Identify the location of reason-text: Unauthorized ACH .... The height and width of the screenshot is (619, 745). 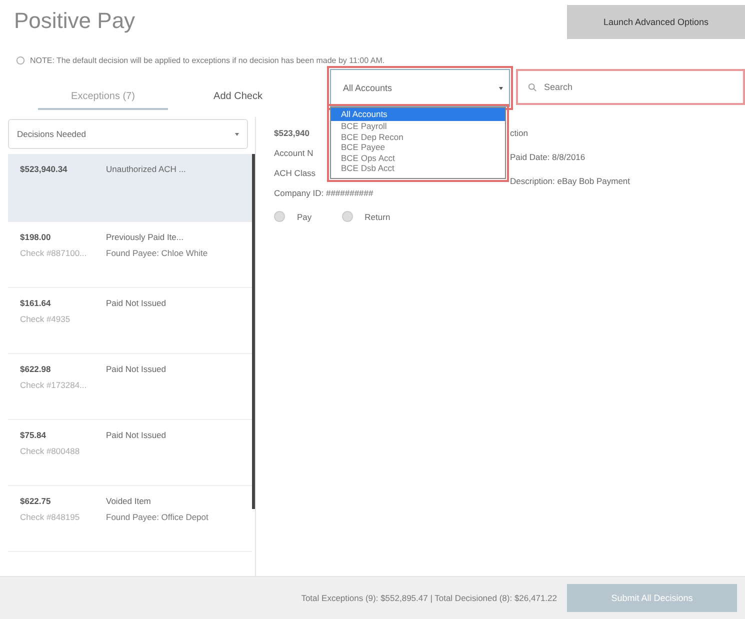
(146, 169).